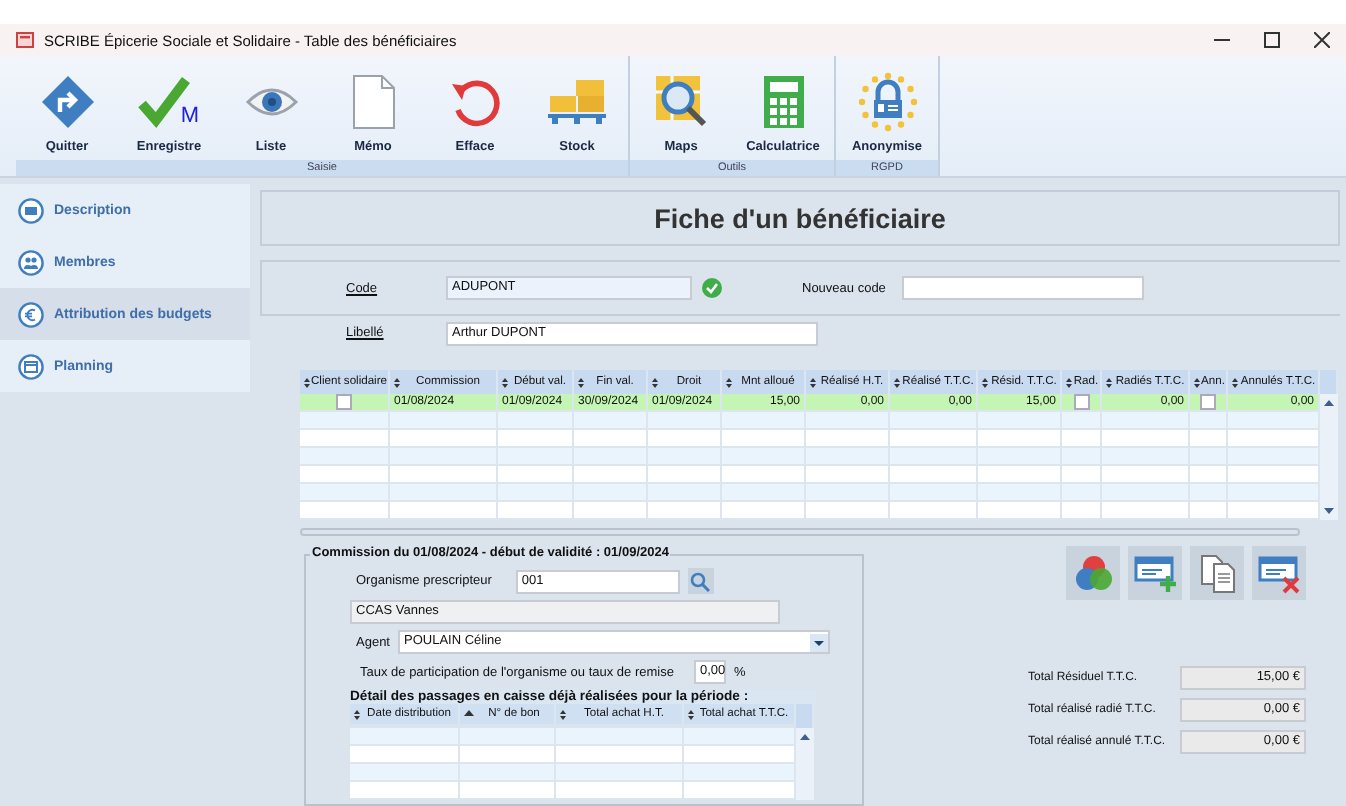  What do you see at coordinates (67, 102) in the screenshot?
I see `arrow-sign-icon` at bounding box center [67, 102].